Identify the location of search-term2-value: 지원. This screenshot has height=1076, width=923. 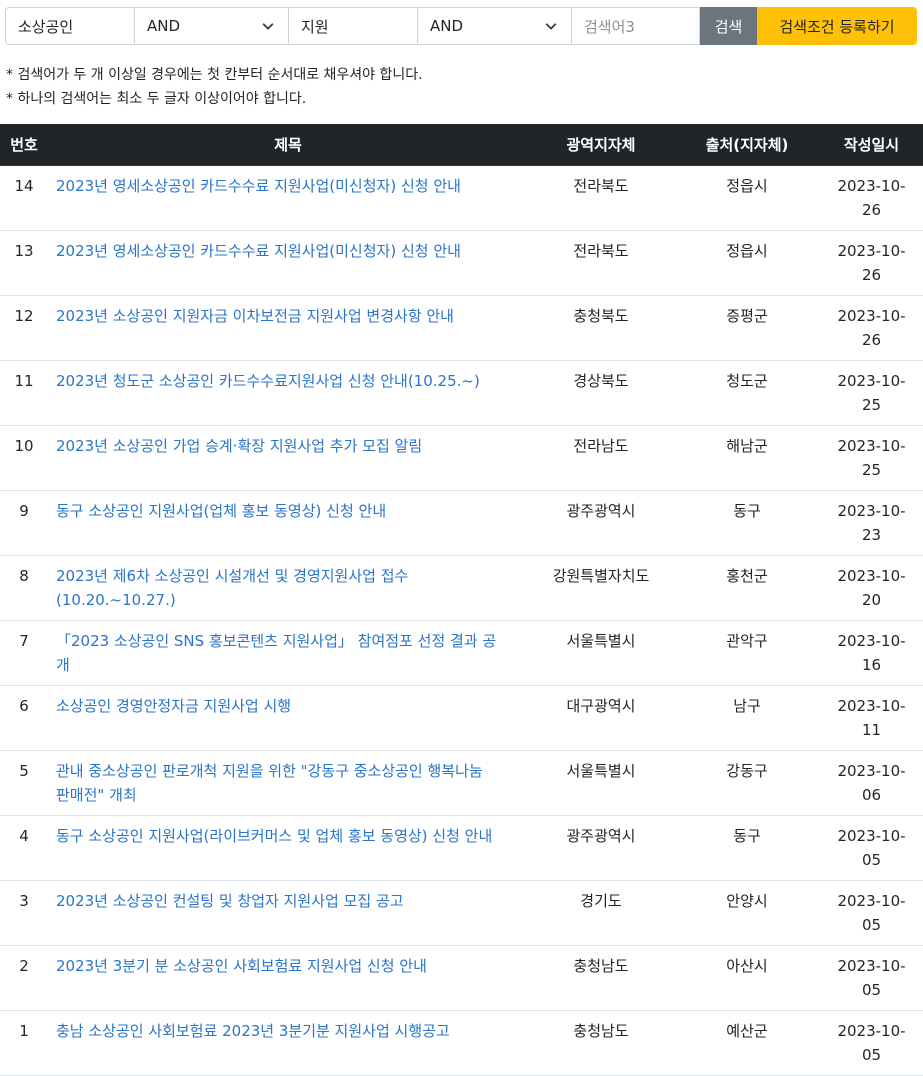
(315, 26).